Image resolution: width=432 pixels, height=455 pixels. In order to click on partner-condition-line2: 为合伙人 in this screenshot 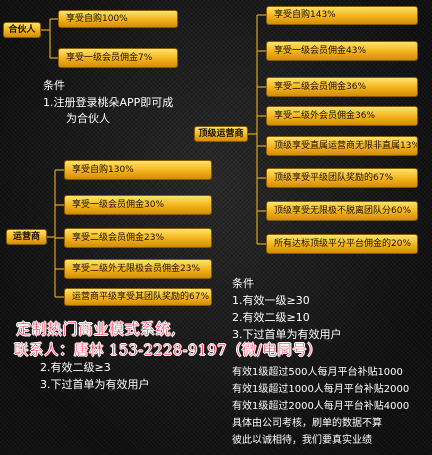, I will do `click(88, 118)`.